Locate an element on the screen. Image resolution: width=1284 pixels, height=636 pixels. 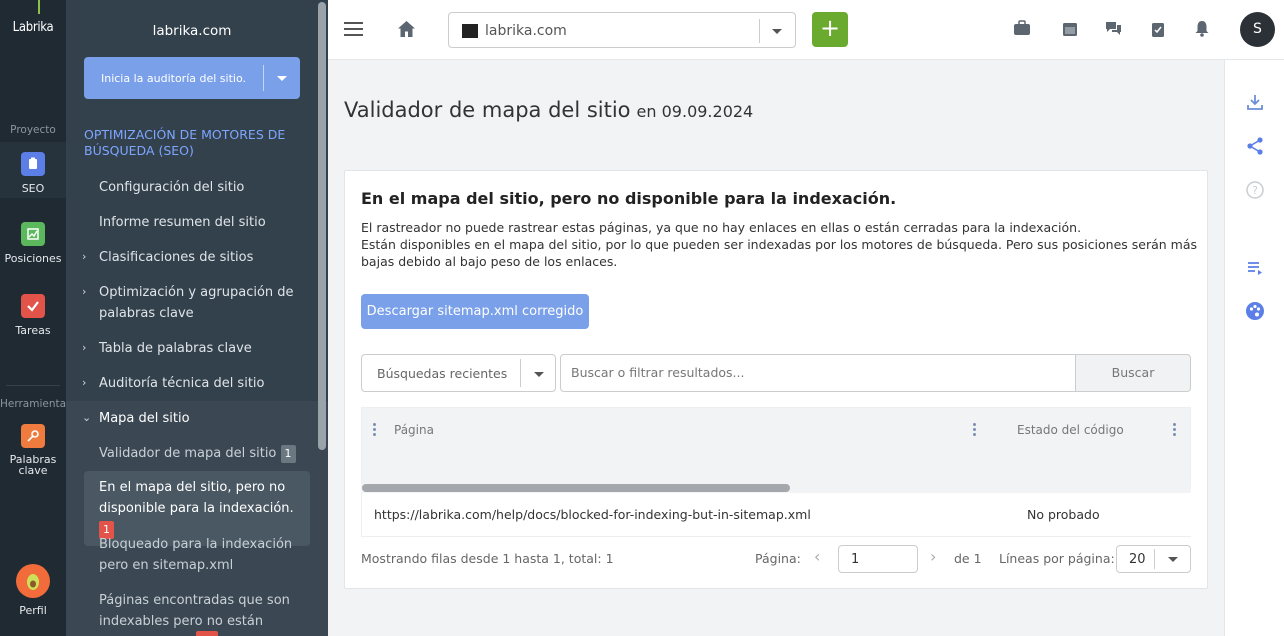
sidebar-scrollbar is located at coordinates (322, 226).